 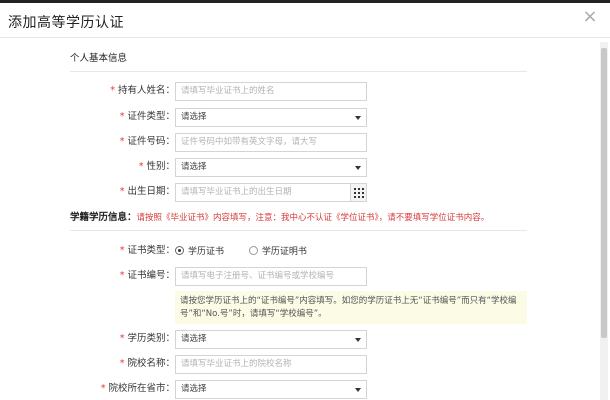 I want to click on holder-name-label: * 持有人姓名：, so click(x=142, y=90).